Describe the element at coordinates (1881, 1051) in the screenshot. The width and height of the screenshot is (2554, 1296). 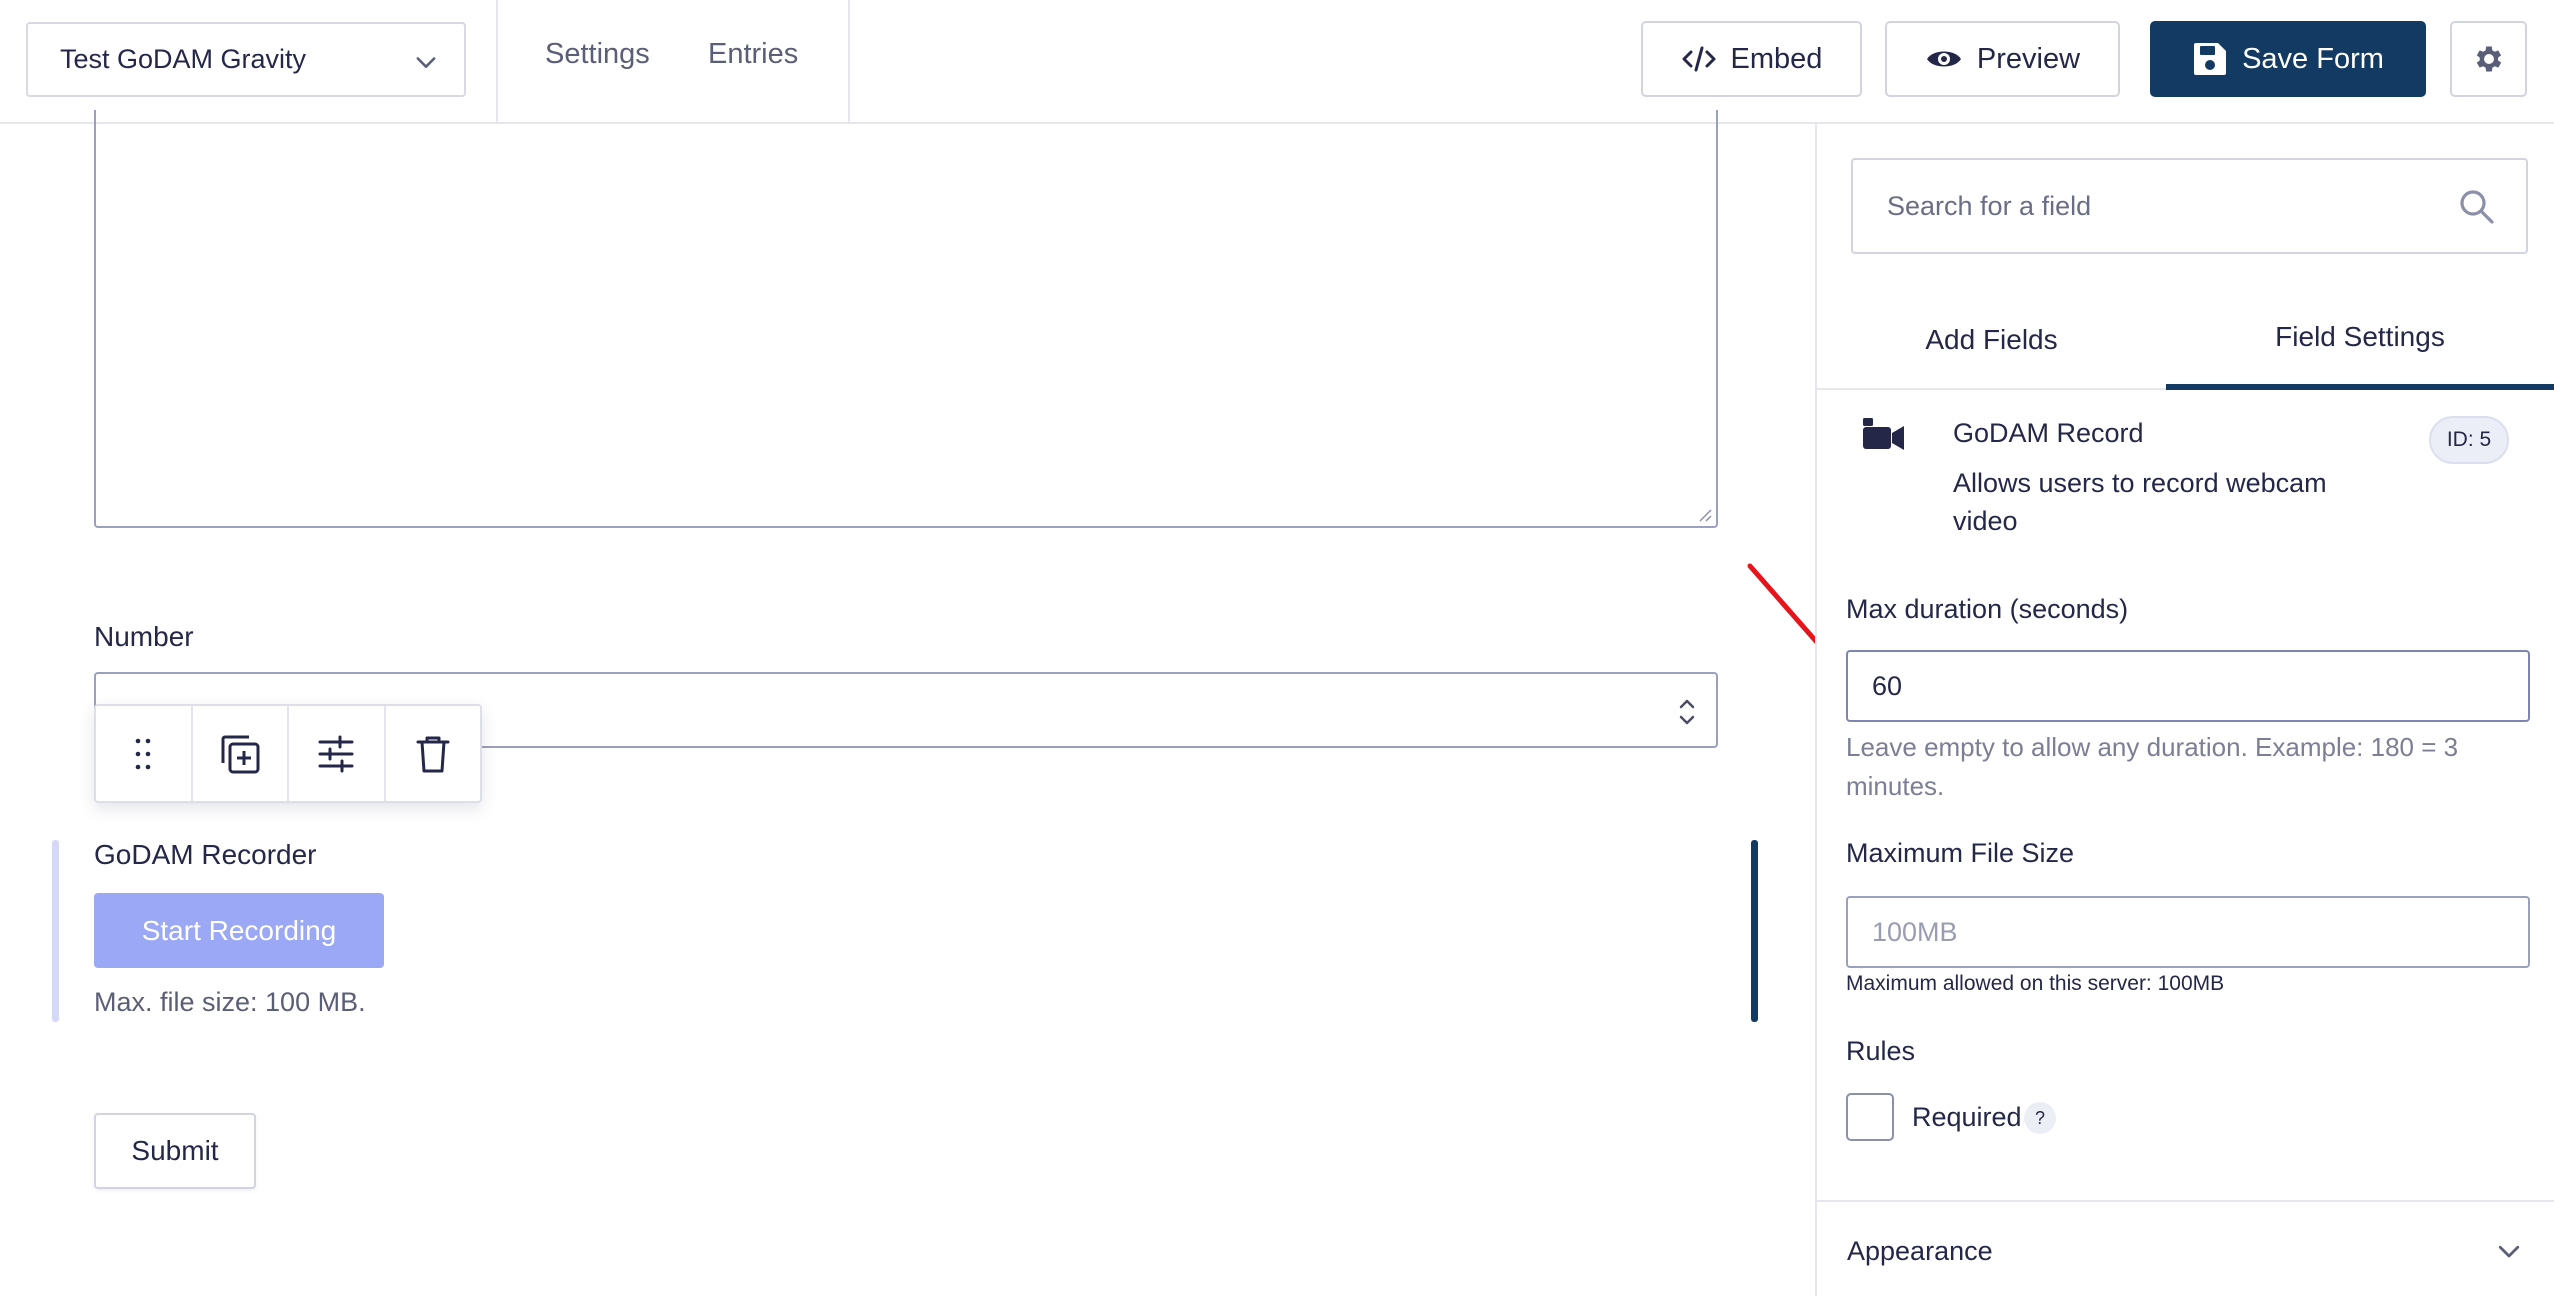
I see `rules-label: Rules` at that location.